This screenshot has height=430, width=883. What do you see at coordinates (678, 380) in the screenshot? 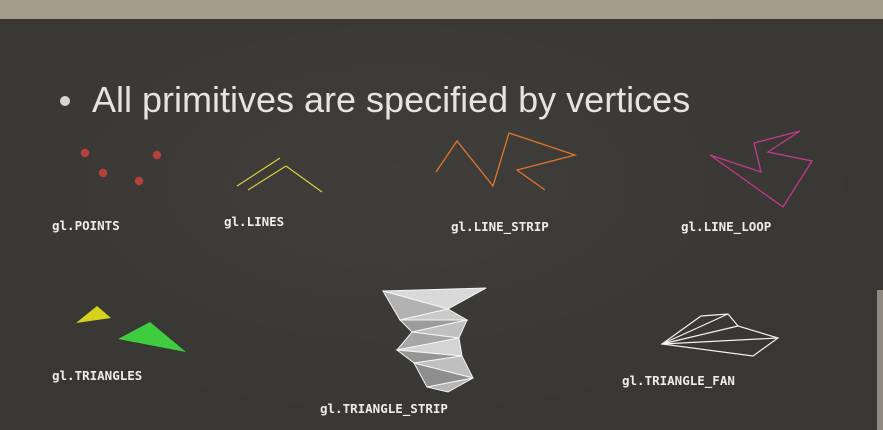
I see `label-triangle-fan: gl.TRIANGLE_FAN` at bounding box center [678, 380].